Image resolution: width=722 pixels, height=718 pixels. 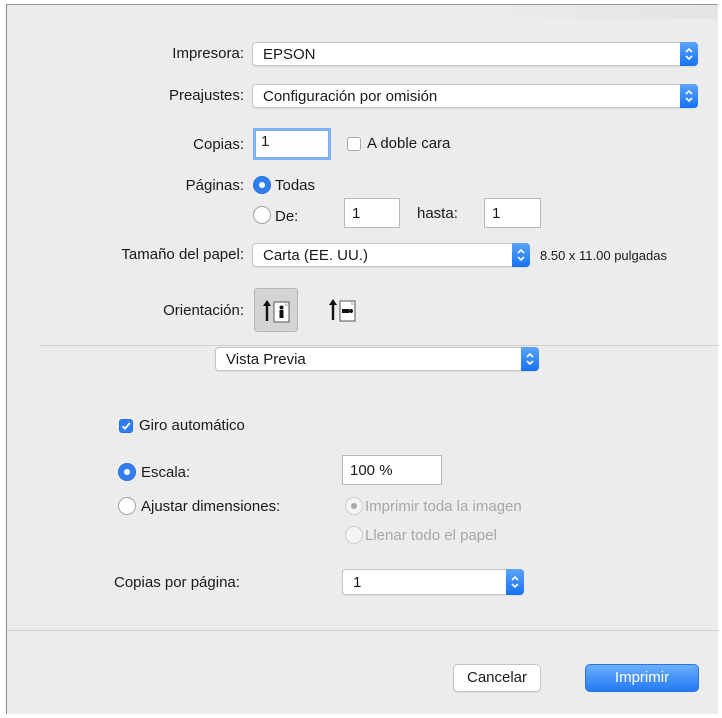 I want to click on copies-label: Copias:, so click(x=218, y=144).